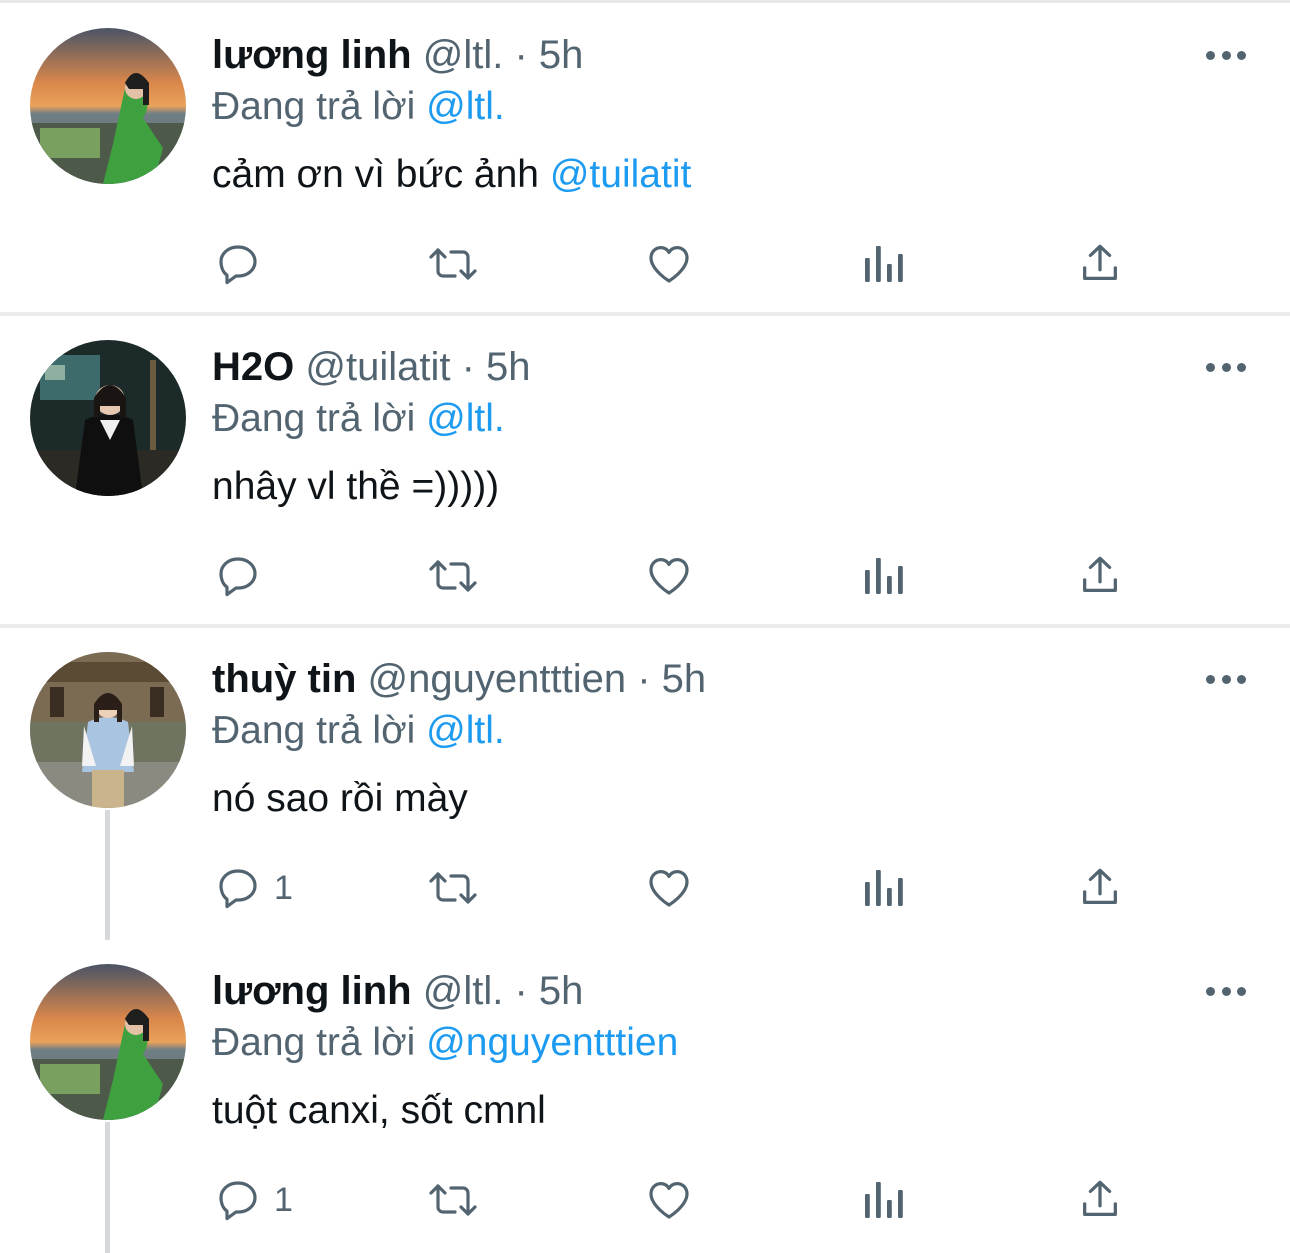 This screenshot has width=1290, height=1253. Describe the element at coordinates (377, 367) in the screenshot. I see `author-handle: @tuilatit` at that location.